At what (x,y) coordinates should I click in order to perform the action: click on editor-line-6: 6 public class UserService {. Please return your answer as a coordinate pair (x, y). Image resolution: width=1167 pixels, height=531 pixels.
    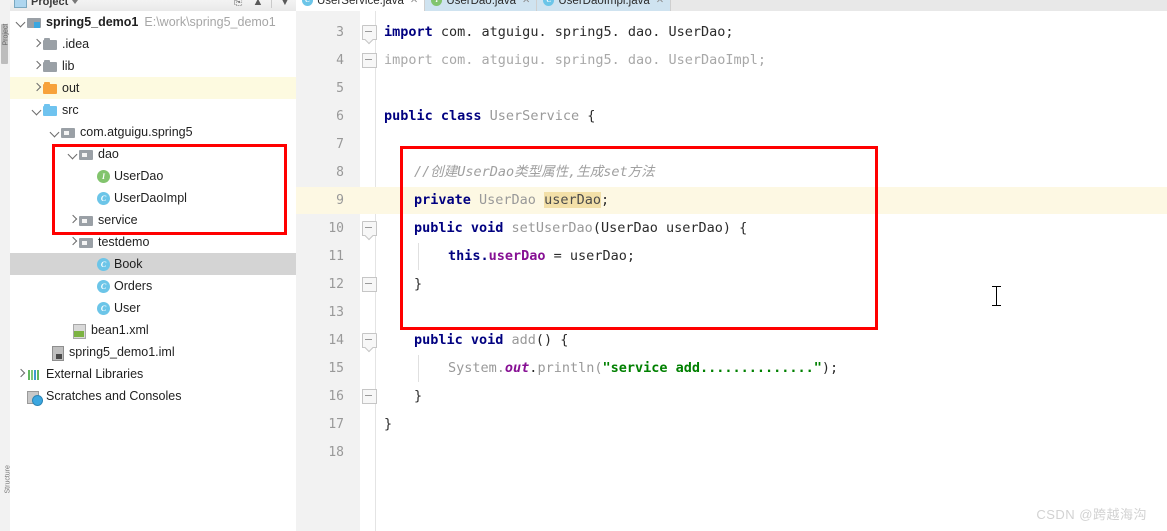
    Looking at the image, I should click on (731, 116).